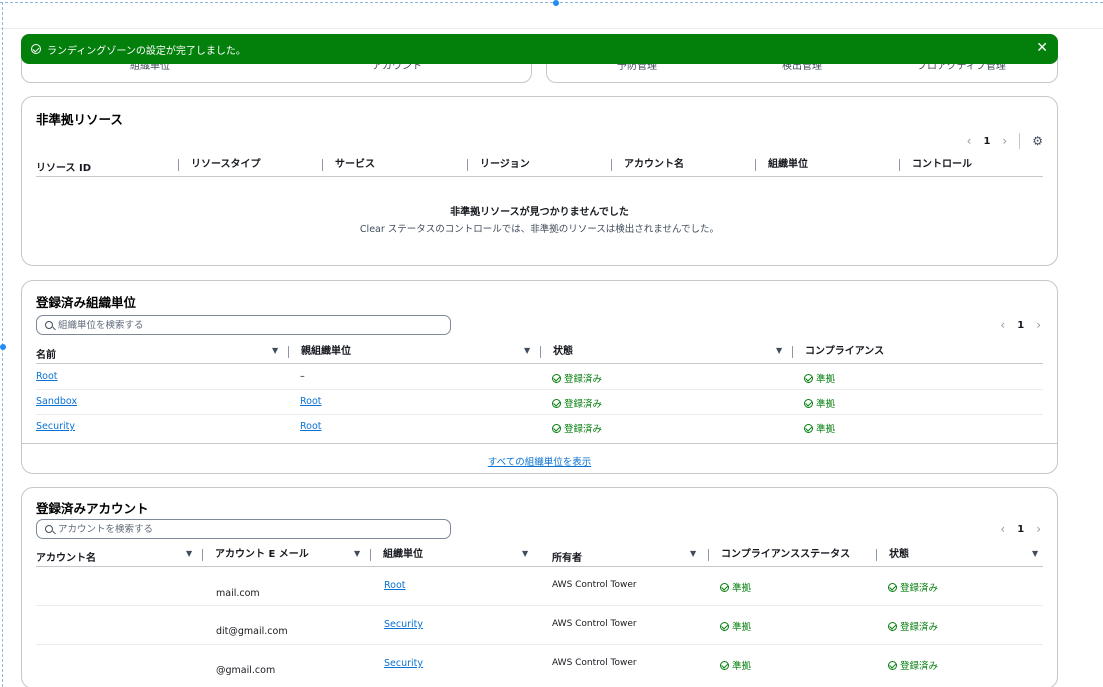 Image resolution: width=1103 pixels, height=687 pixels. Describe the element at coordinates (319, 352) in the screenshot. I see `column-header: 親組織単位` at that location.